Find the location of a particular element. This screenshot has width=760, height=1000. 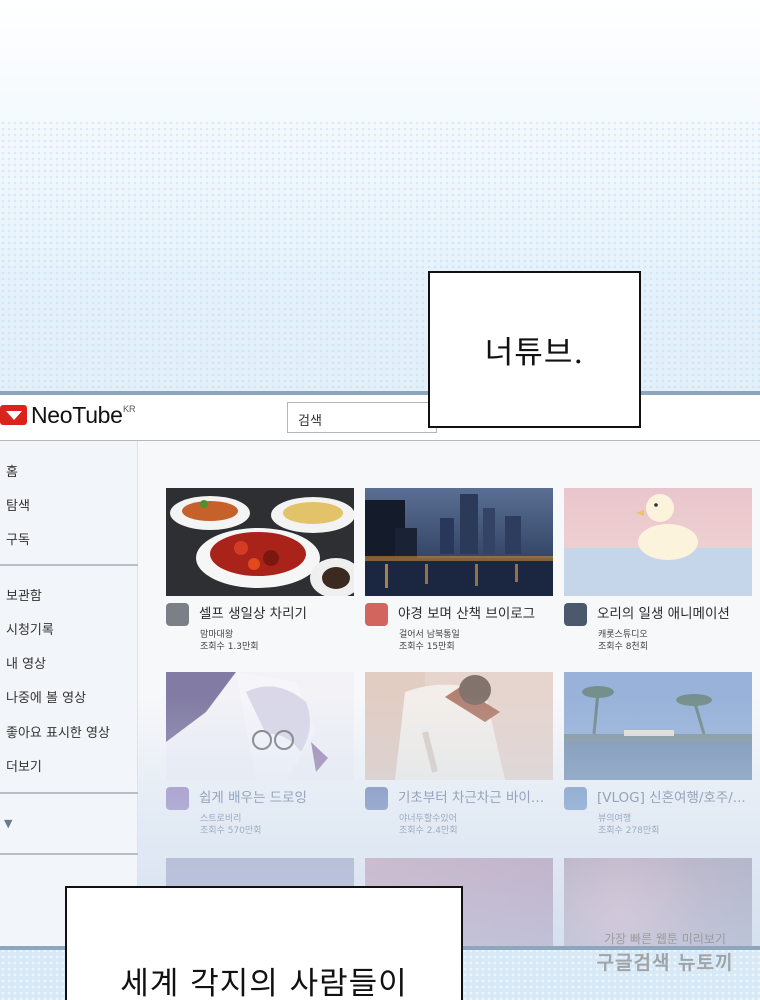

sidebar-item-history: 시청기록 is located at coordinates (30, 628).